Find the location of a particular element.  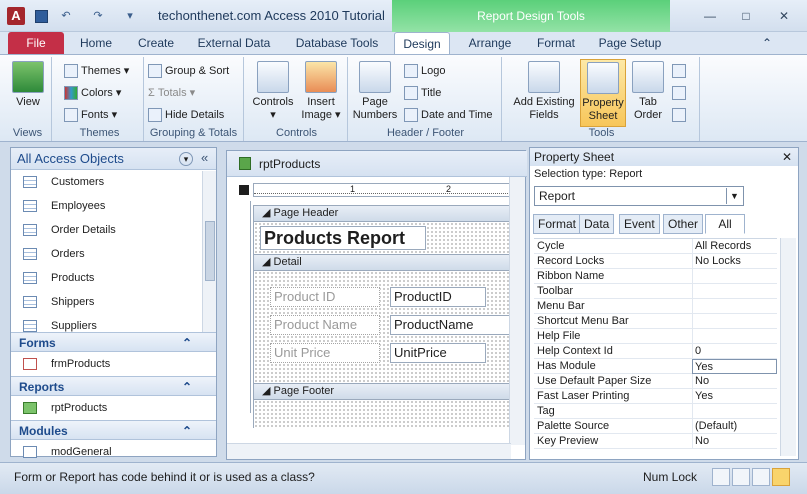

view-button: View is located at coordinates (28, 84).